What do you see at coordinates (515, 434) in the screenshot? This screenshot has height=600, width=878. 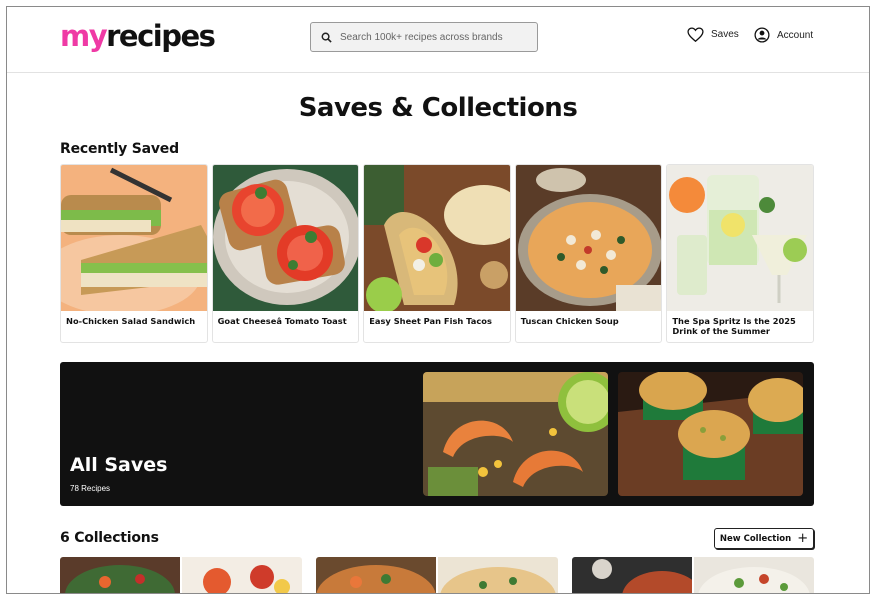 I see `all-saves-image-shrimp` at bounding box center [515, 434].